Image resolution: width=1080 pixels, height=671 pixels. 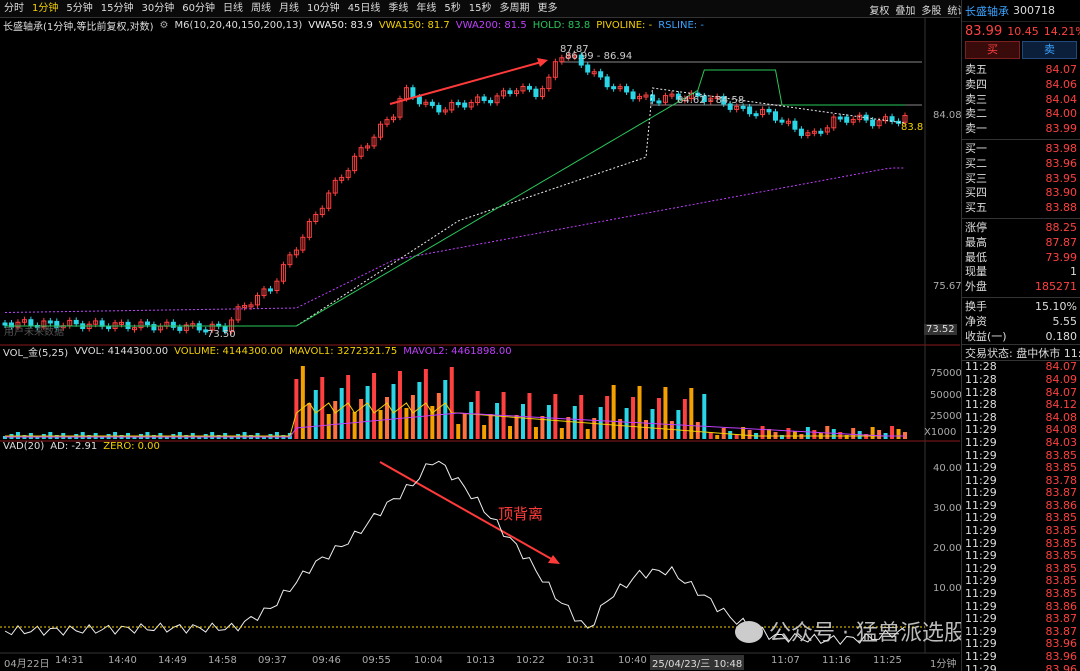 What do you see at coordinates (946, 416) in the screenshot?
I see `vol-axis-3: 25000` at bounding box center [946, 416].